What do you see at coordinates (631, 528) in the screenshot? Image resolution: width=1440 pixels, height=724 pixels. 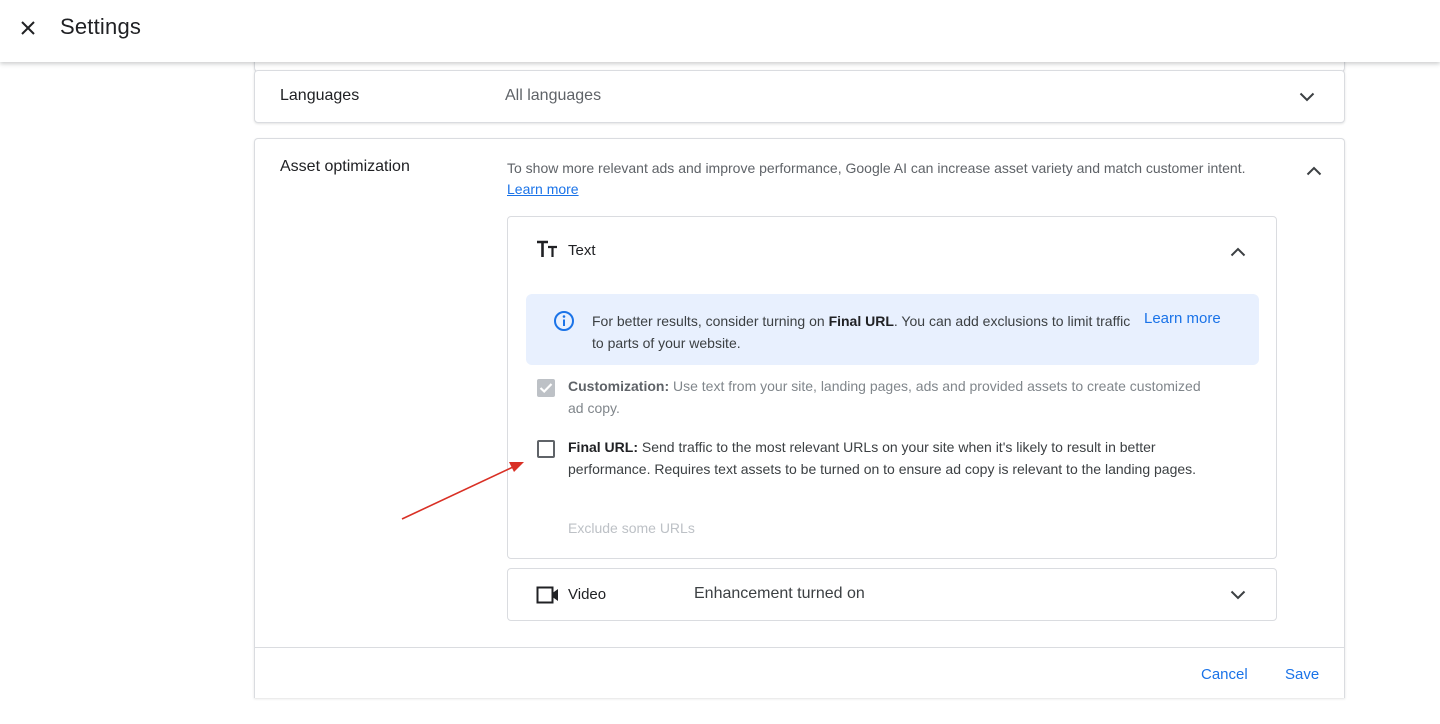 I see `exclude-urls-link: Exclude some URLs` at bounding box center [631, 528].